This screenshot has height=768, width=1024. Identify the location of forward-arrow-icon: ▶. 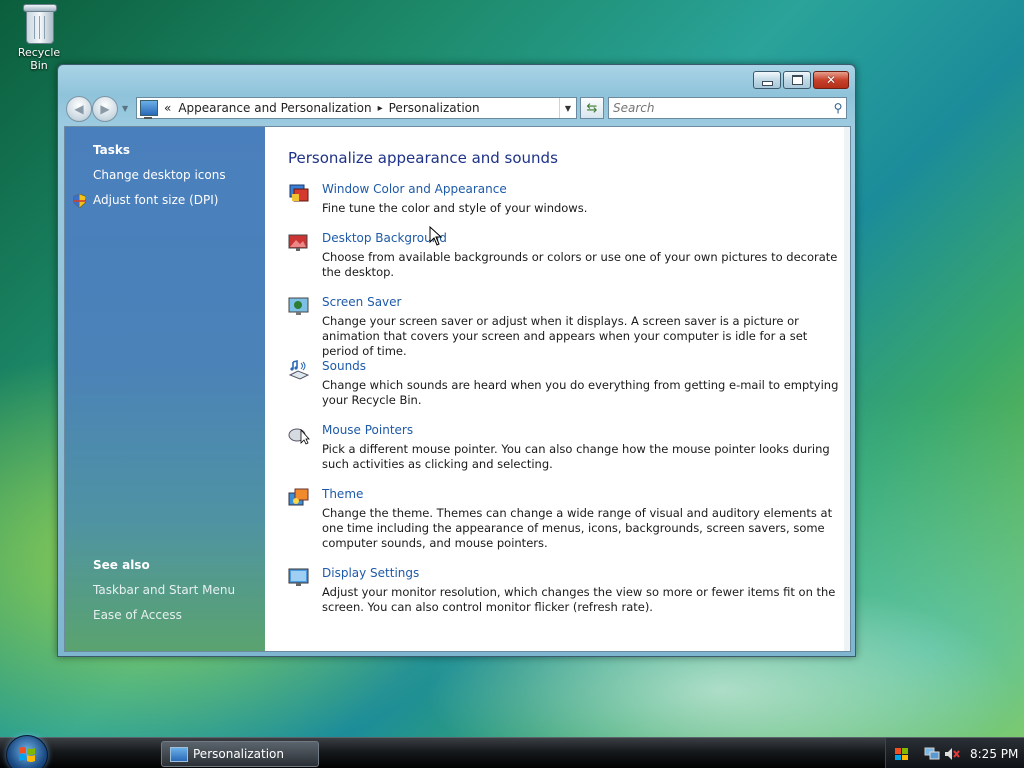
(105, 109).